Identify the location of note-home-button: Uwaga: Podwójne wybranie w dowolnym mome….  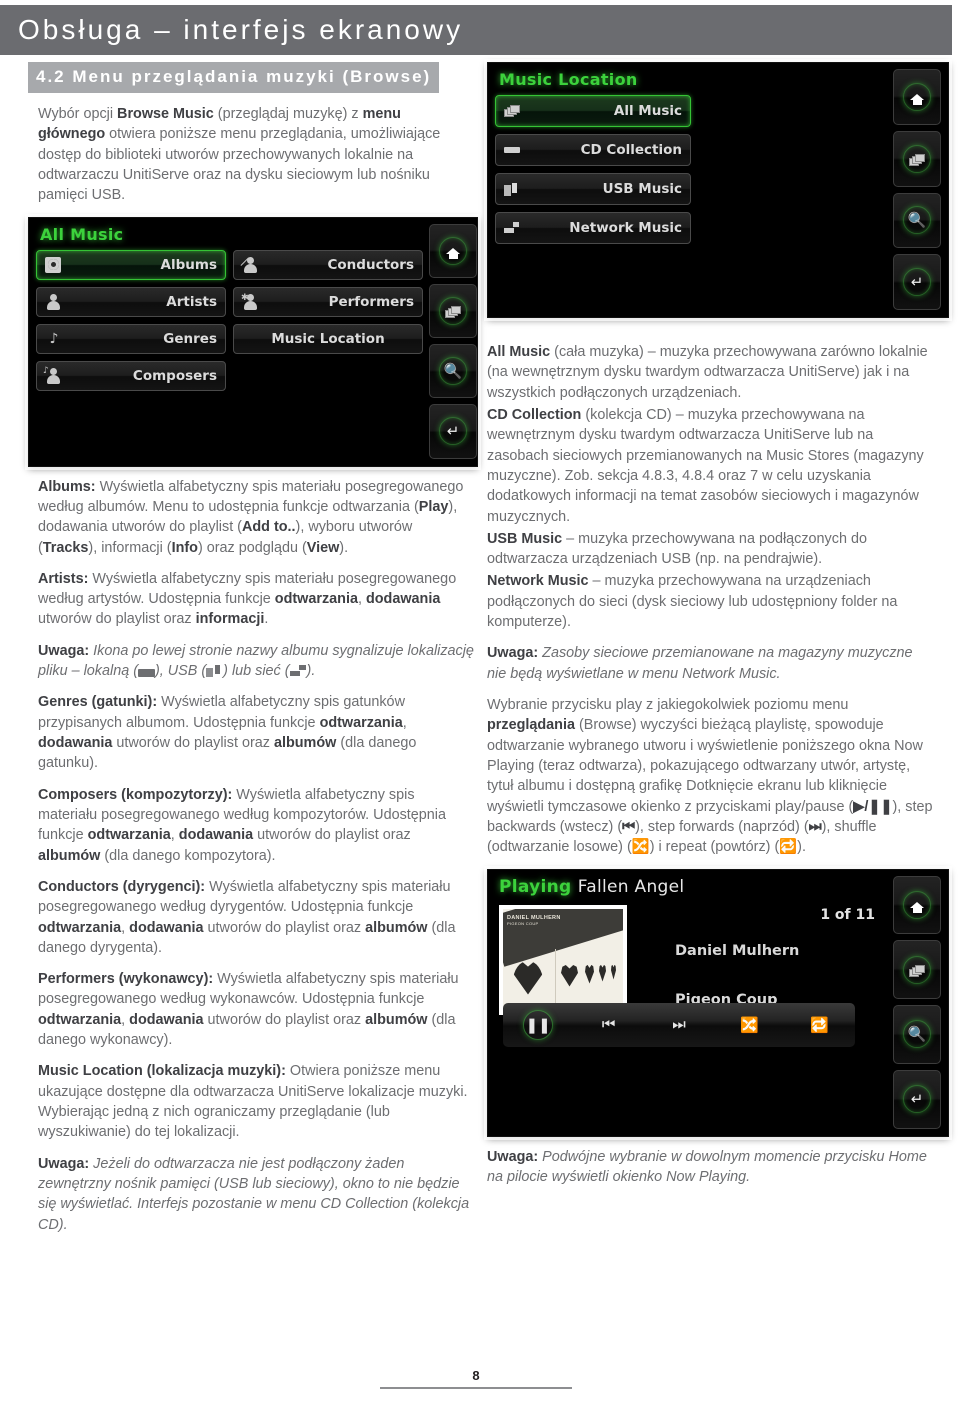
(707, 1166).